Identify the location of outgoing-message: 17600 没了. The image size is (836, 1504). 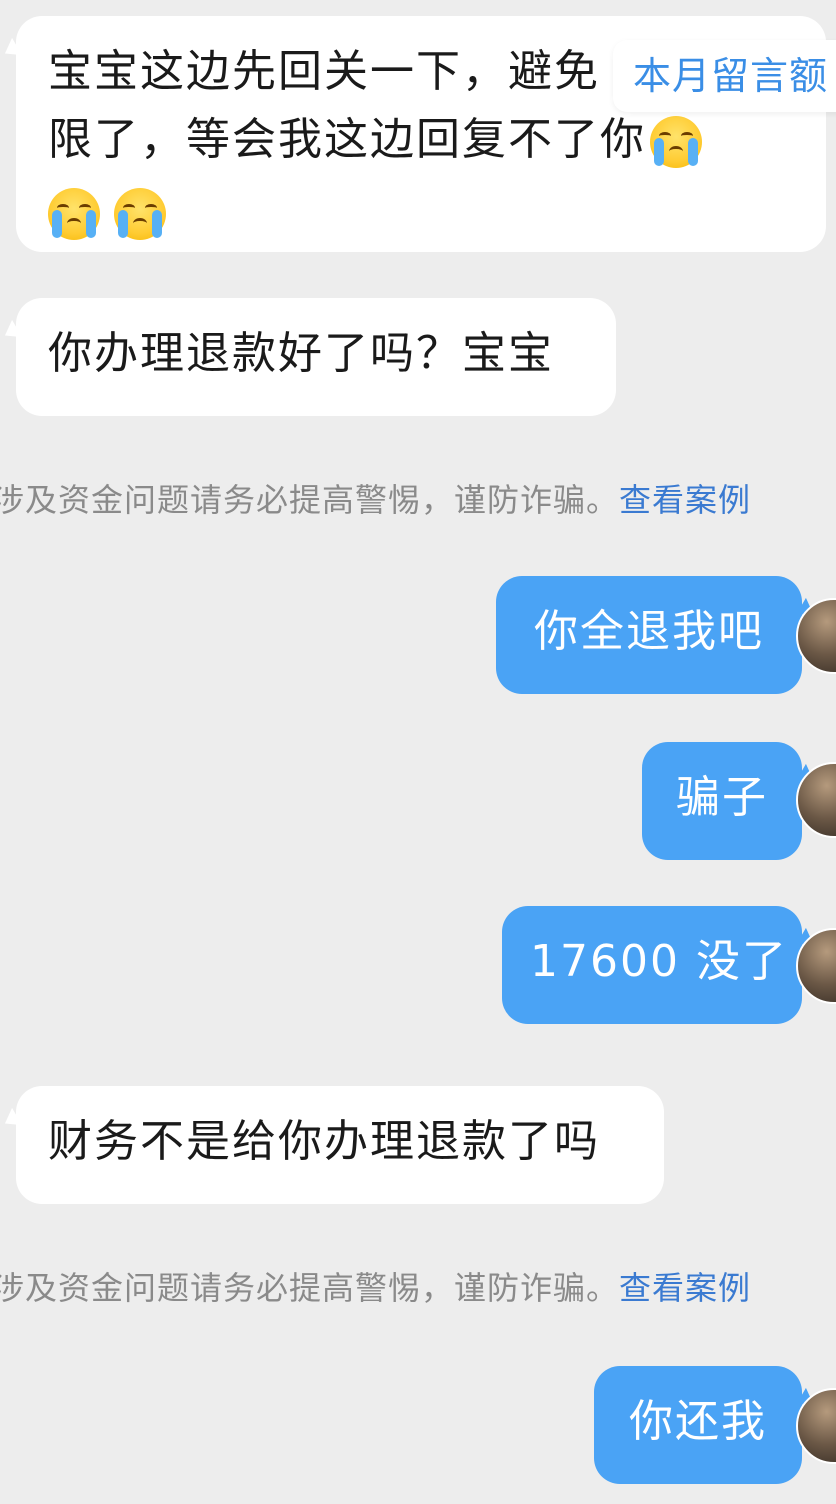
(652, 965).